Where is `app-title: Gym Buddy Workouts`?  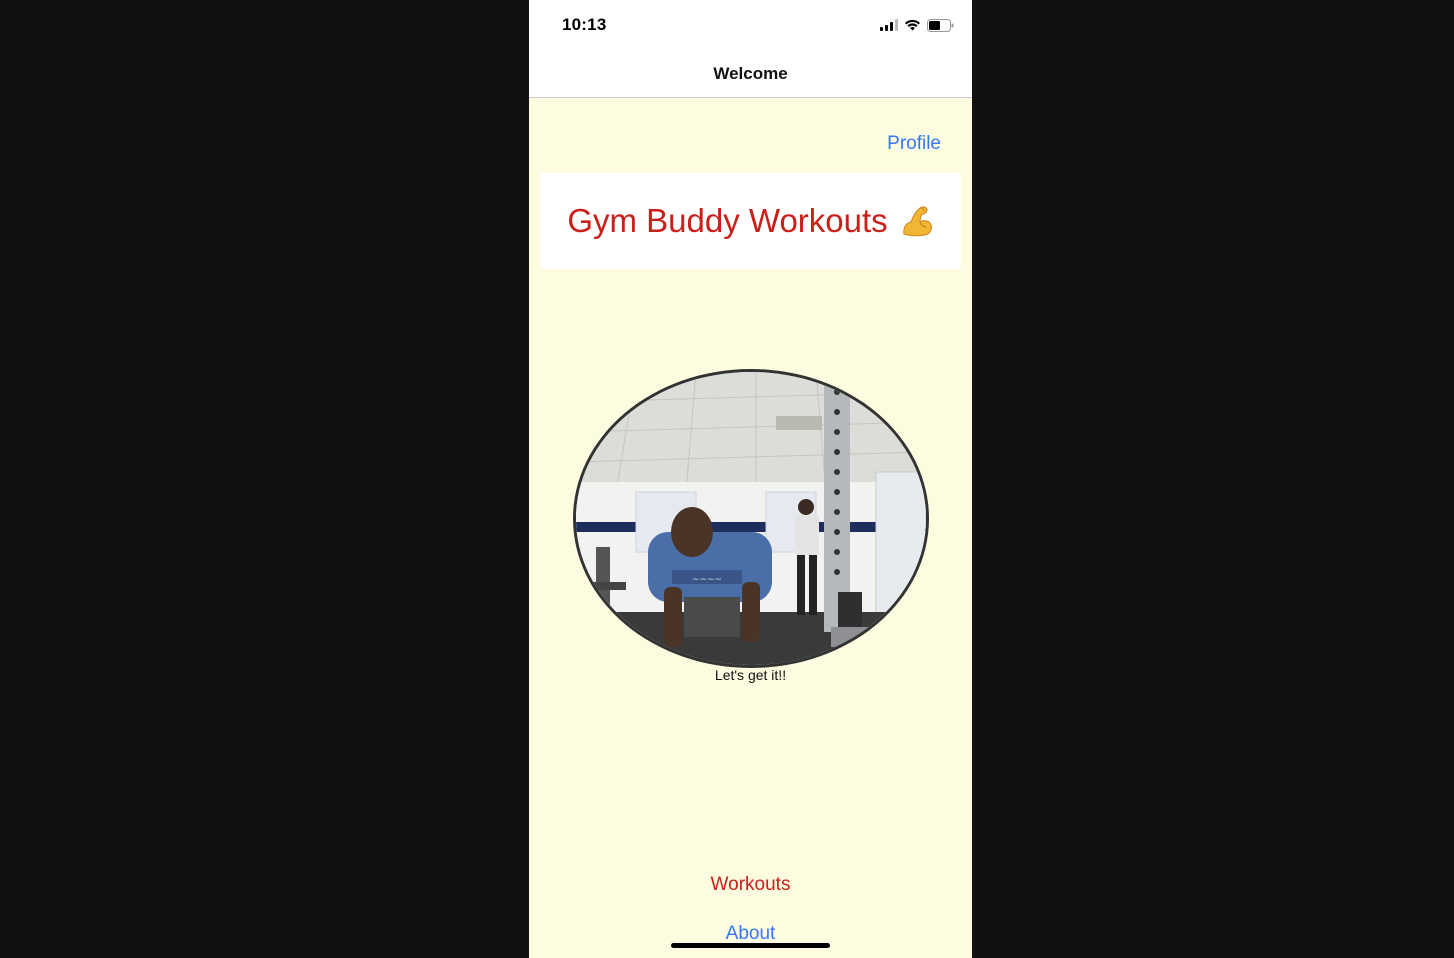
app-title: Gym Buddy Workouts is located at coordinates (727, 220).